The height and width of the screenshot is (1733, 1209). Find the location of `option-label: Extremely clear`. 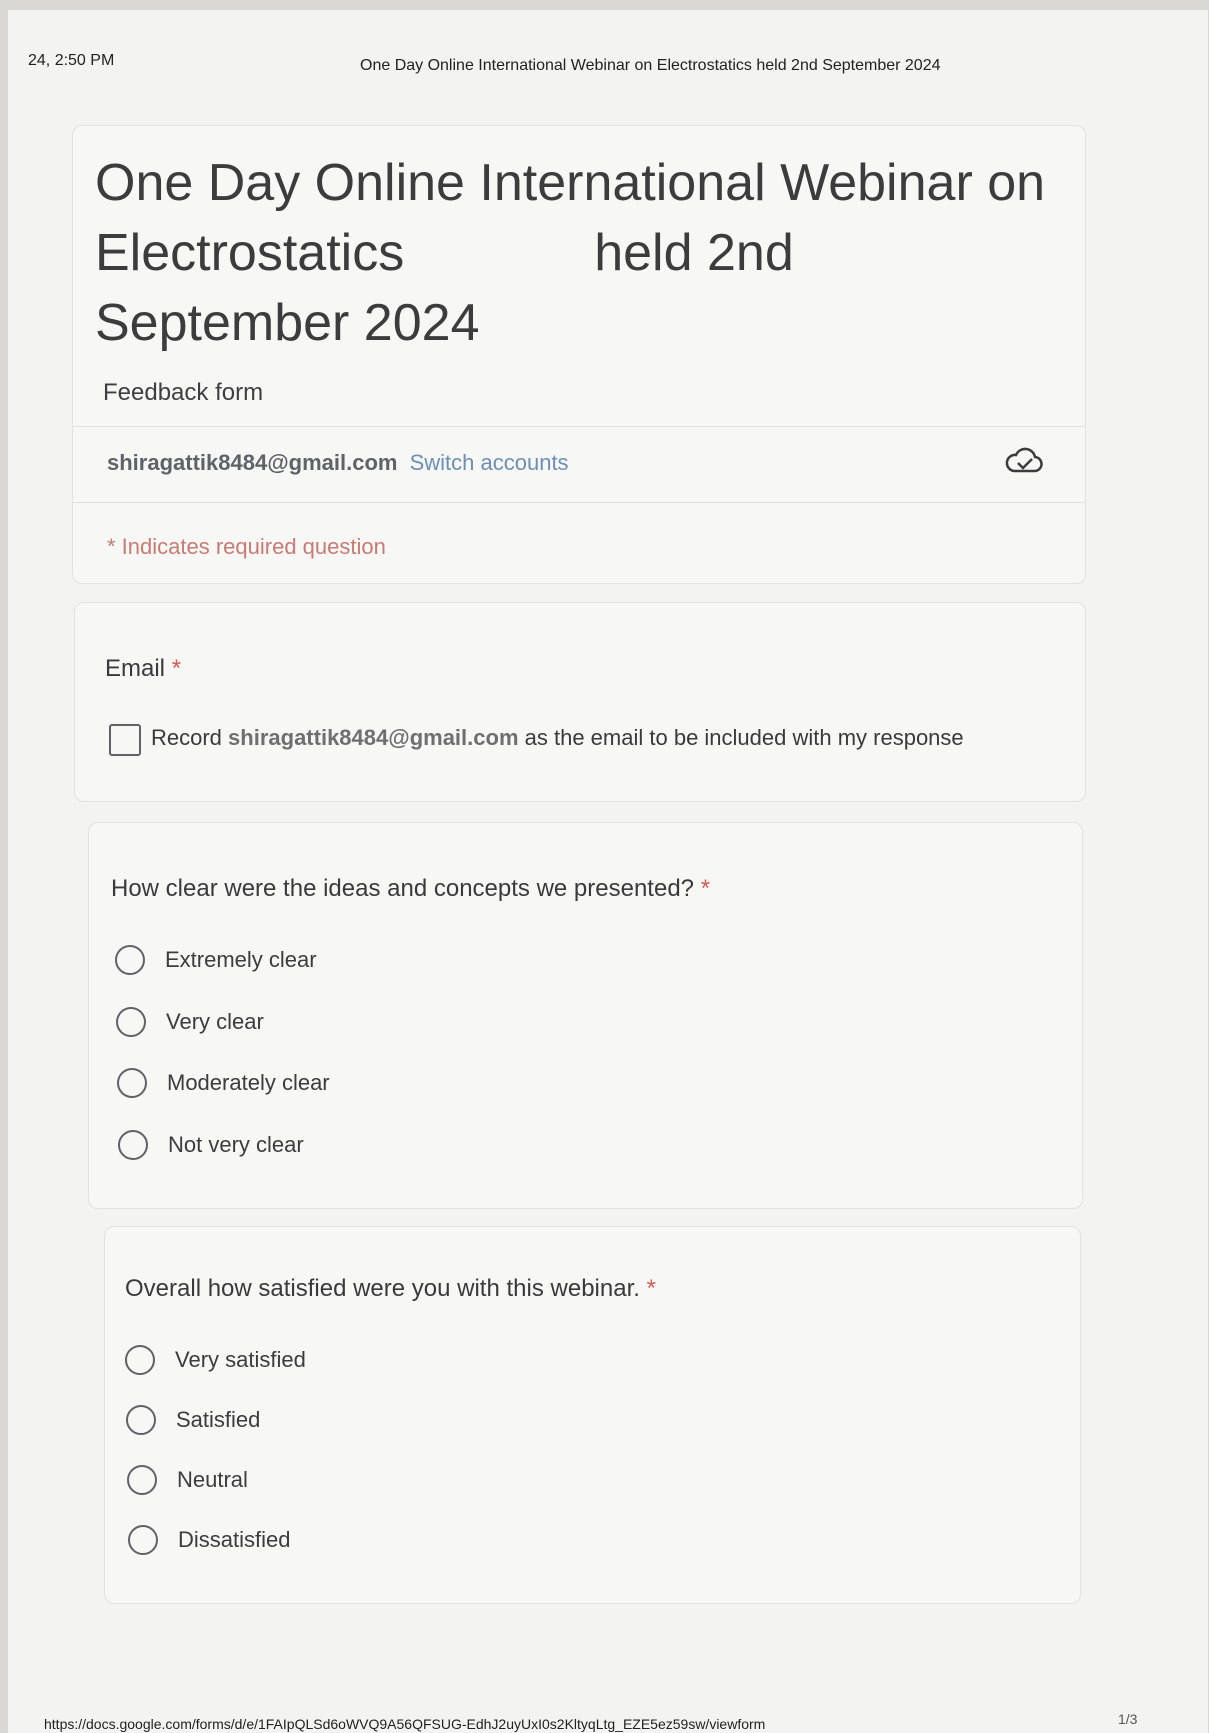

option-label: Extremely clear is located at coordinates (241, 959).